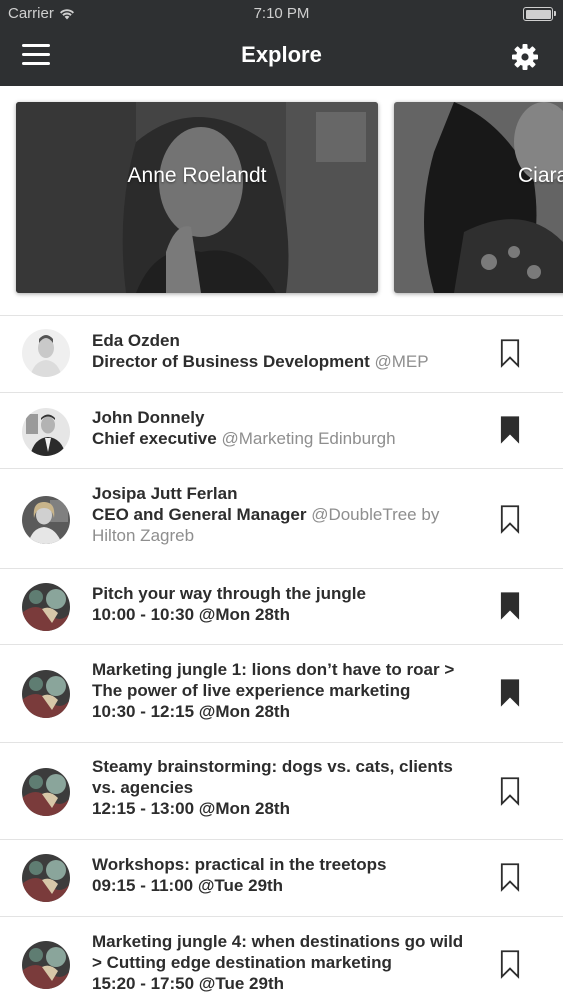  I want to click on item-role: CEO and General Manager, so click(199, 514).